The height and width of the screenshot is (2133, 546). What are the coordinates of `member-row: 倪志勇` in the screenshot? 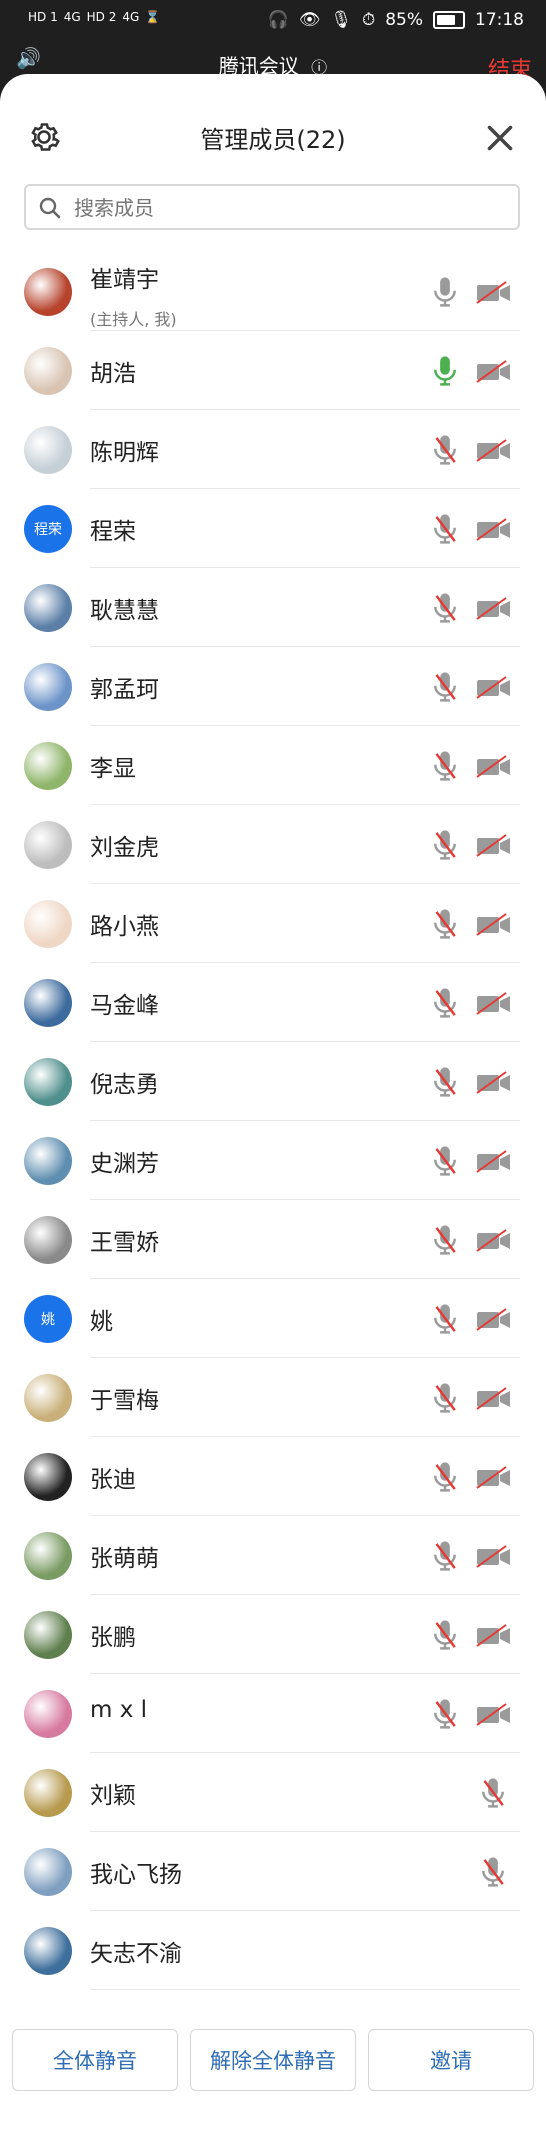 It's located at (272, 1081).